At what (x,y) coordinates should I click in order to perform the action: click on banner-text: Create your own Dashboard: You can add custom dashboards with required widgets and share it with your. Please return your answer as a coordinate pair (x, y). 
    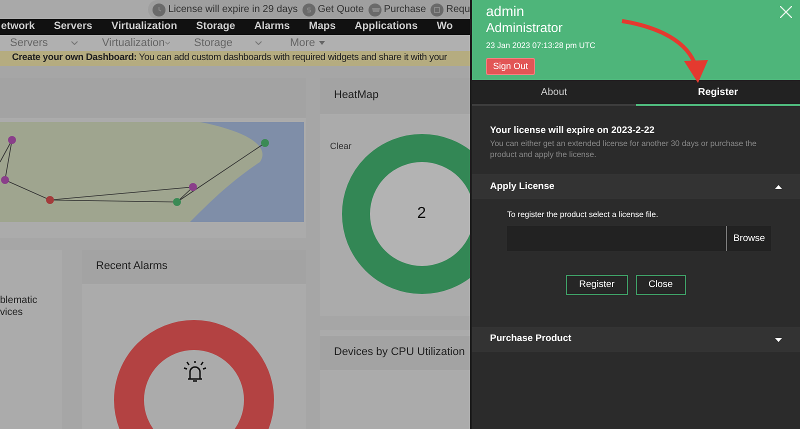
    Looking at the image, I should click on (229, 58).